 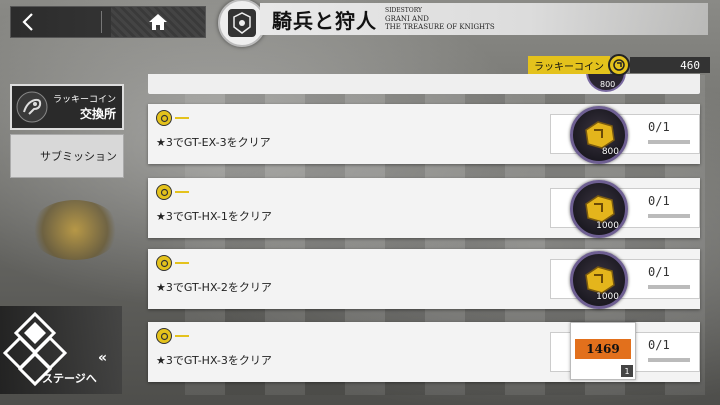 I want to click on home-button, so click(x=158, y=22).